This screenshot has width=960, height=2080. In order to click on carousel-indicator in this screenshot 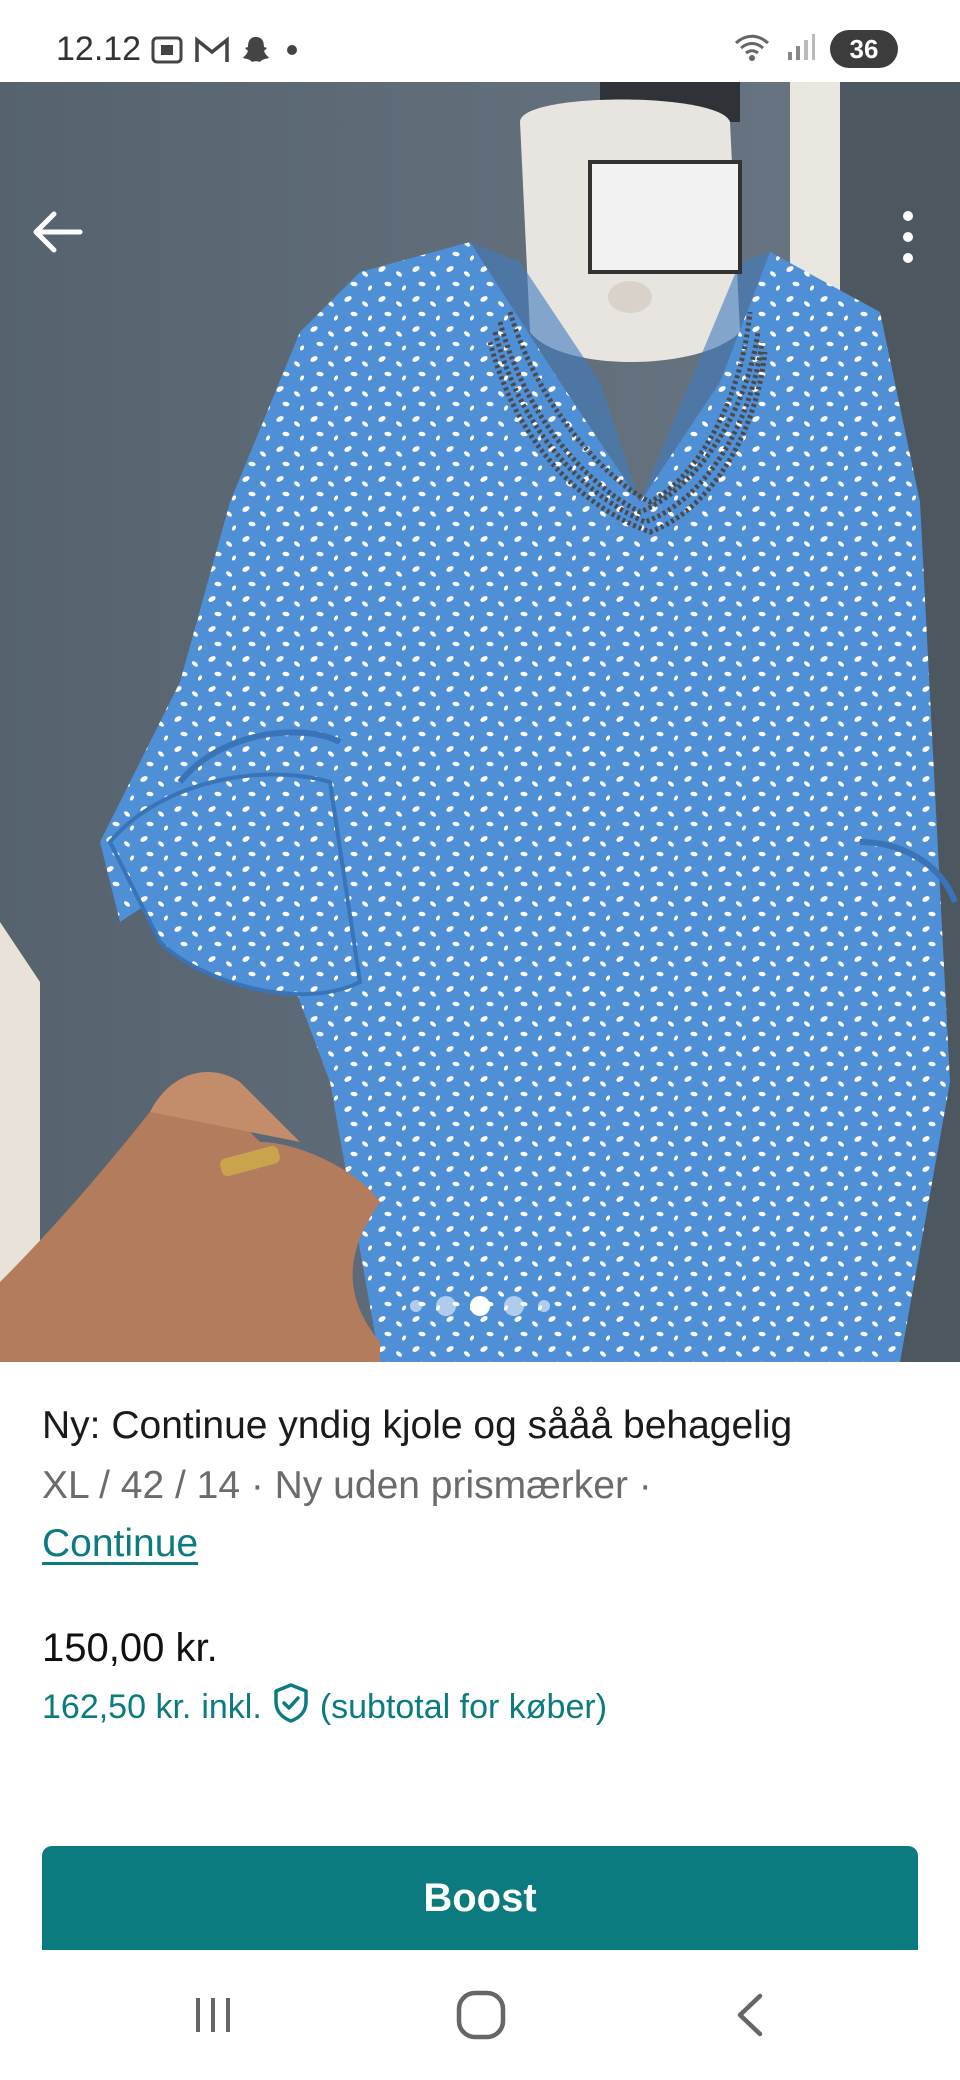, I will do `click(480, 1306)`.